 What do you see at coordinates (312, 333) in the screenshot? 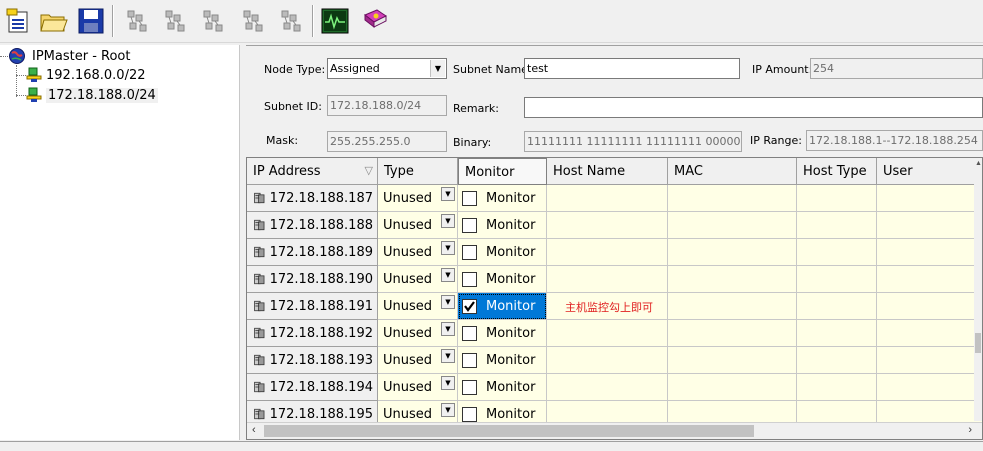
I see `ip-address-cell: 172.18.188.192` at bounding box center [312, 333].